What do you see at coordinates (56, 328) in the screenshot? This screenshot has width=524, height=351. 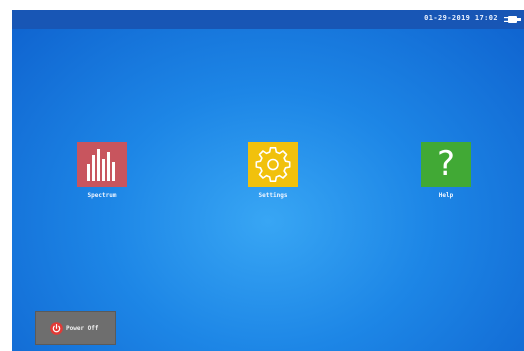 I see `power-icon` at bounding box center [56, 328].